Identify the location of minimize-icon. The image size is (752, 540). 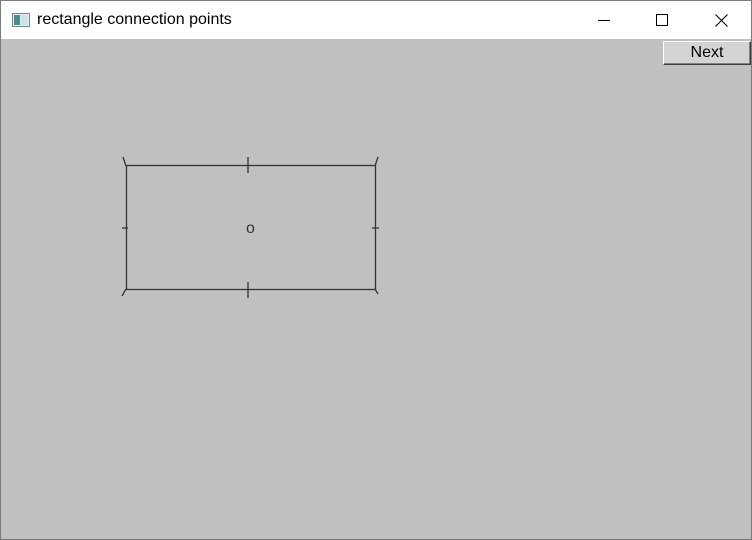
(604, 20).